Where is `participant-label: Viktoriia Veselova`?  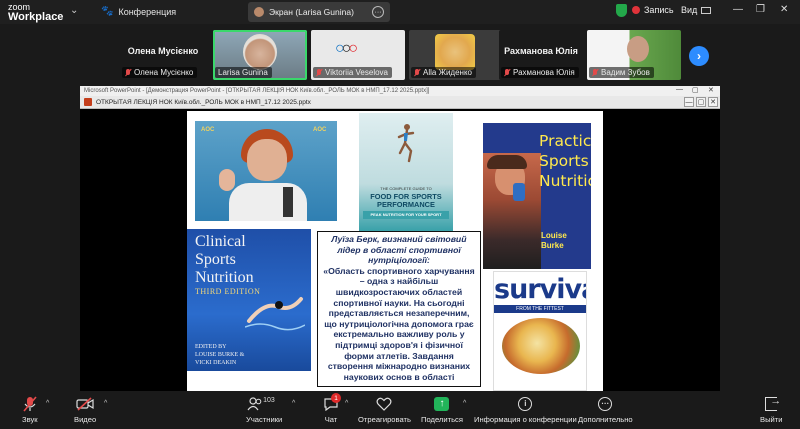
participant-label: Viktoriia Veselova is located at coordinates (352, 72).